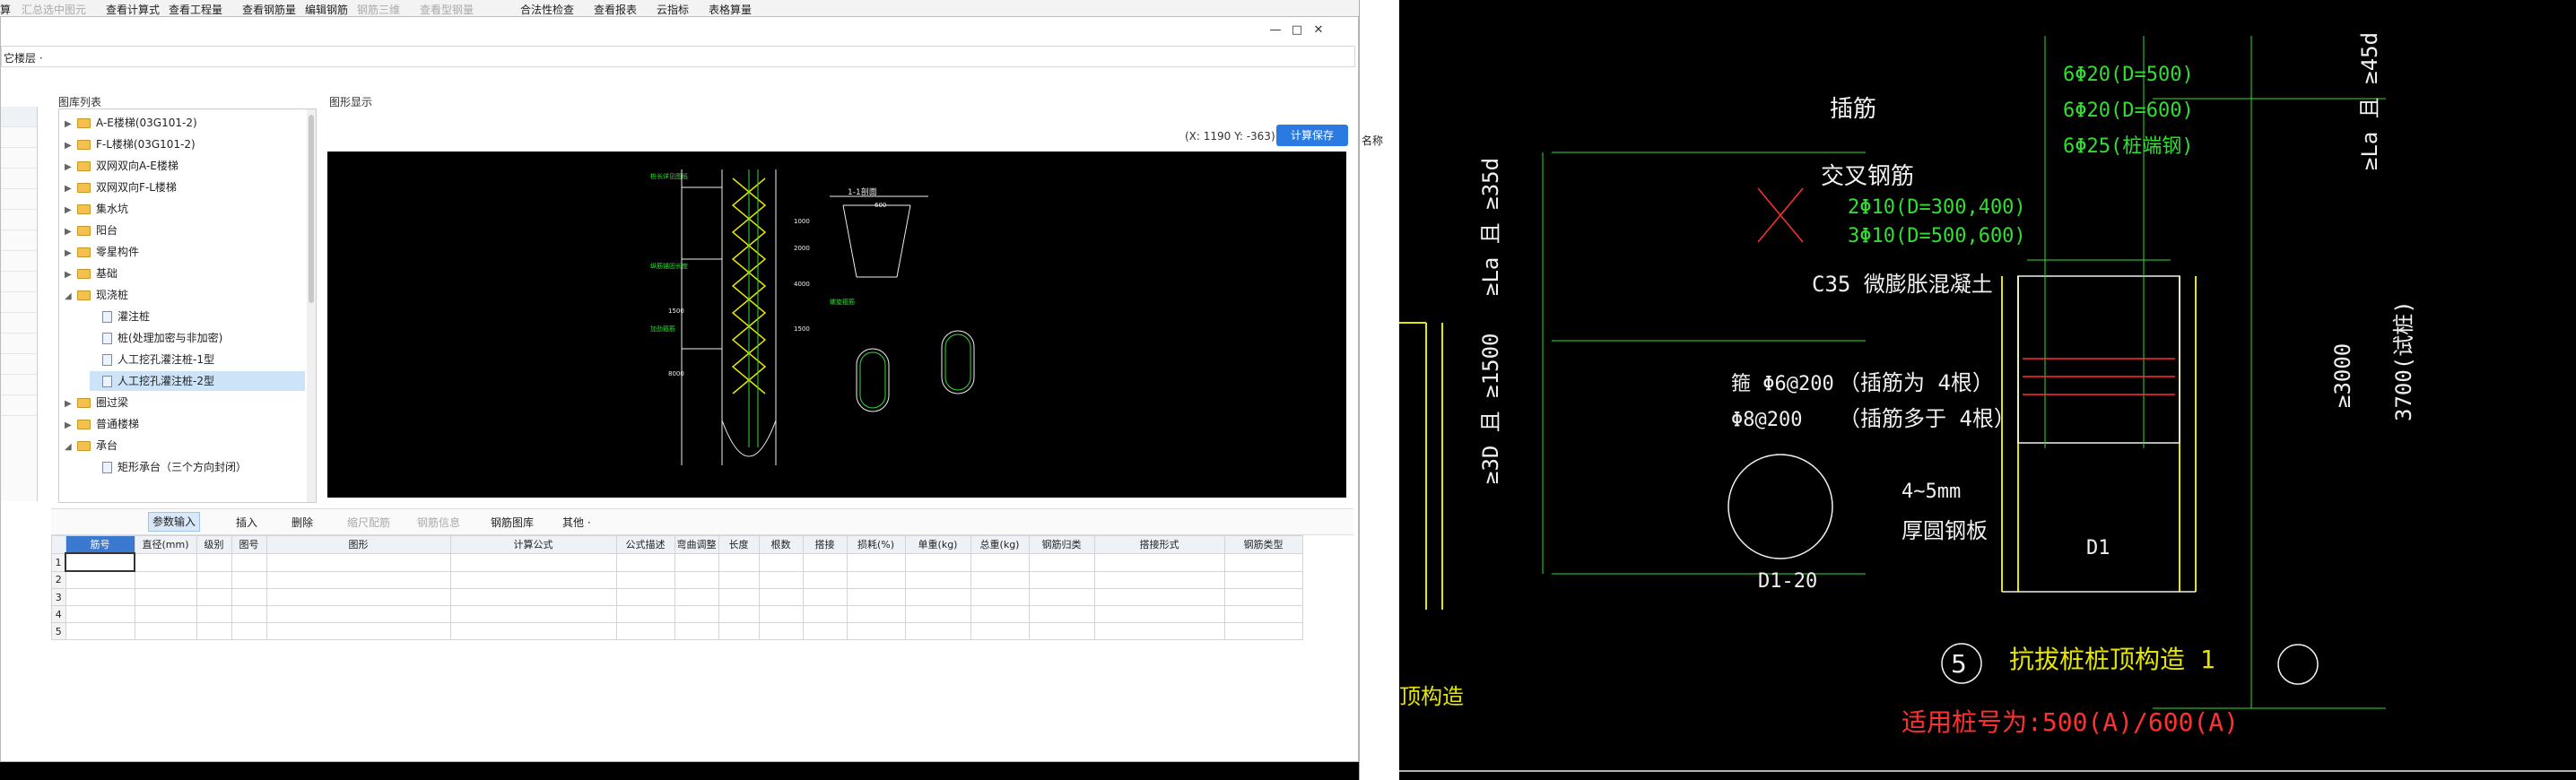 The height and width of the screenshot is (780, 2576). I want to click on tree-node: ◢ 现浇桩, so click(185, 295).